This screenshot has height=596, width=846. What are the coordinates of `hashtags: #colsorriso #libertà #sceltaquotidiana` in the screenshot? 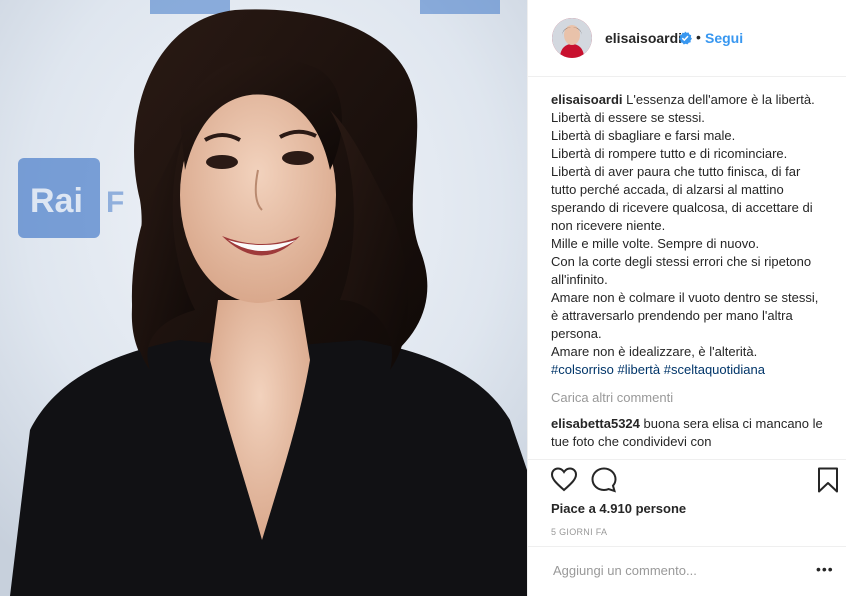 It's located at (690, 370).